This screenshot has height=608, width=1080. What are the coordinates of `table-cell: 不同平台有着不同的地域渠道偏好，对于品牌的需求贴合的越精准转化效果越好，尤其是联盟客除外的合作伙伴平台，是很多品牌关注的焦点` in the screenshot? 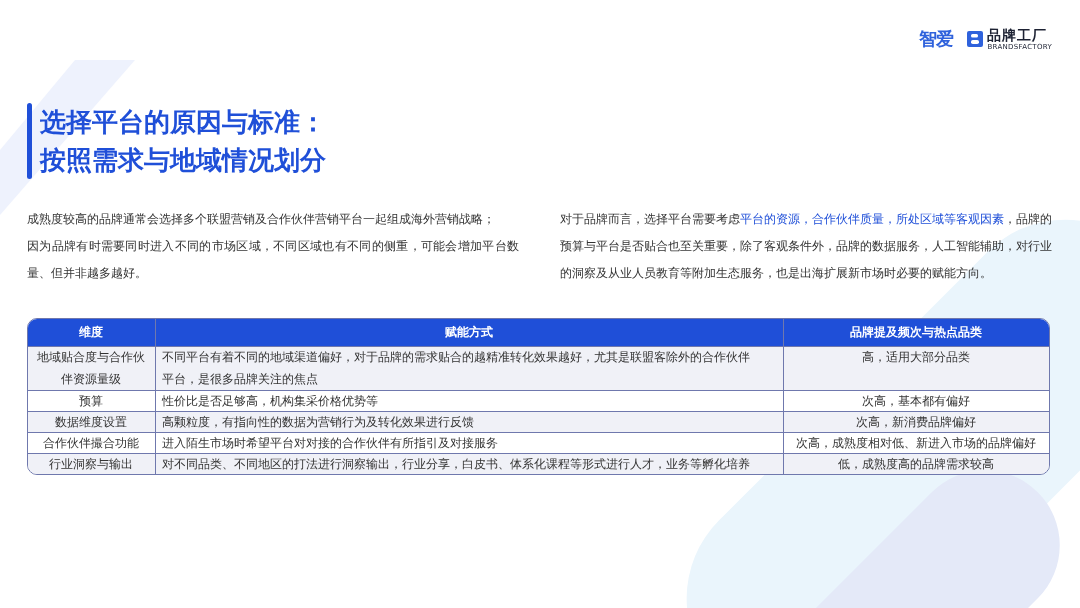 It's located at (469, 368).